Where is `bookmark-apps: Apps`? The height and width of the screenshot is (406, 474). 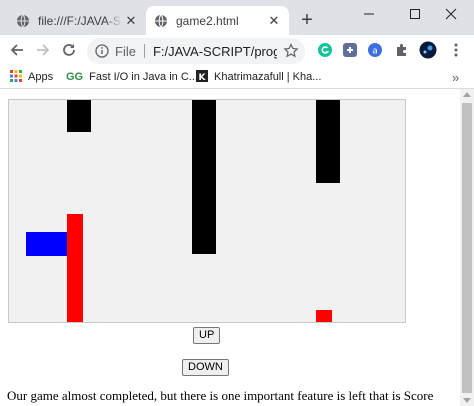 bookmark-apps: Apps is located at coordinates (31, 77).